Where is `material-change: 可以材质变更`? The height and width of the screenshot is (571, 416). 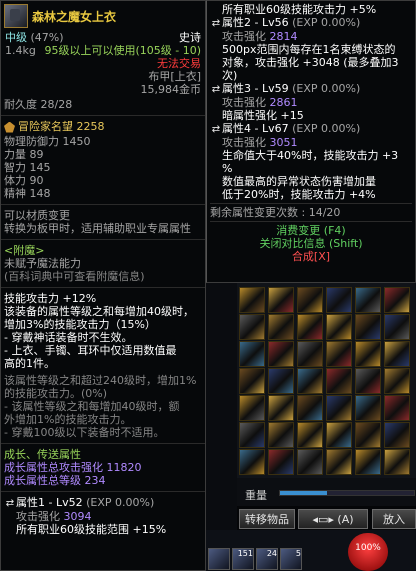
material-change: 可以材质变更 is located at coordinates (37, 215).